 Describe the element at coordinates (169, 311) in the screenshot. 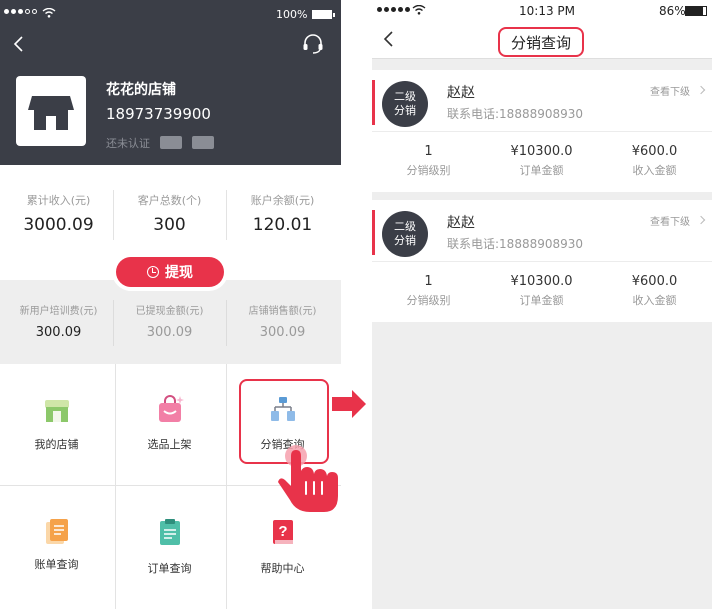

I see `summary-label: 已提现金额(元)` at that location.